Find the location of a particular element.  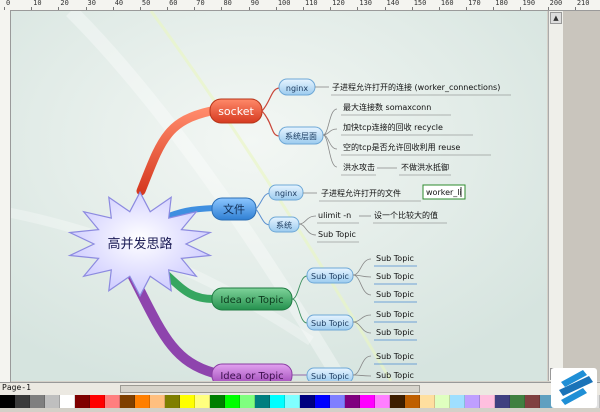

topic-idea-green: Idea or Topic is located at coordinates (252, 299).